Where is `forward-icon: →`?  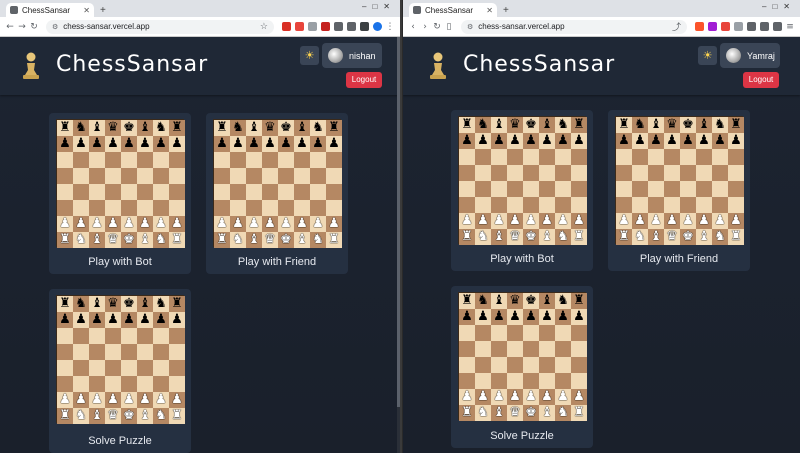
forward-icon: → is located at coordinates (22, 27).